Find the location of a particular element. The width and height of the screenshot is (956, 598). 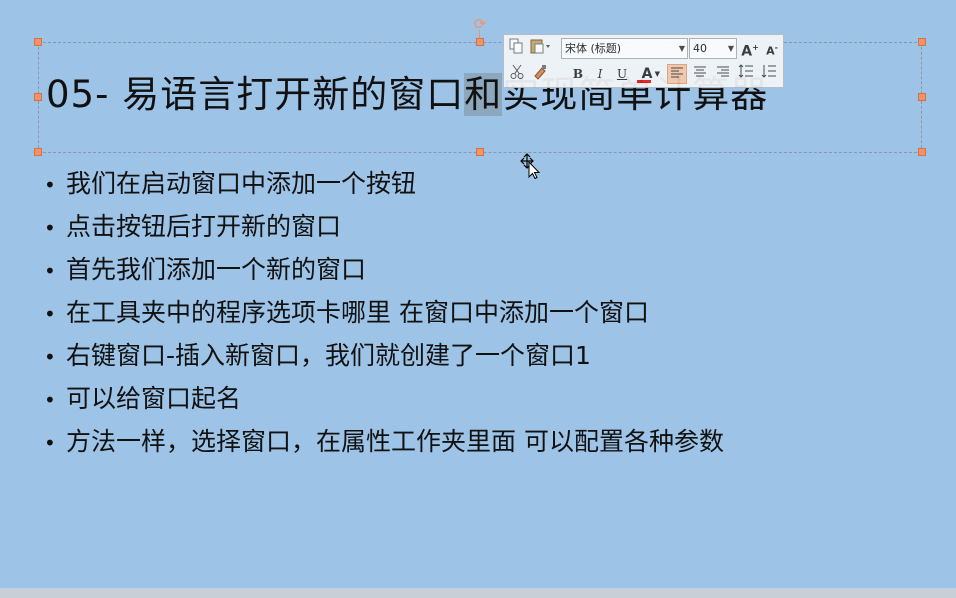

bullet-text: 在工具夹中的程序选项卡哪里 在窗口中添加一个窗口 is located at coordinates (357, 312).